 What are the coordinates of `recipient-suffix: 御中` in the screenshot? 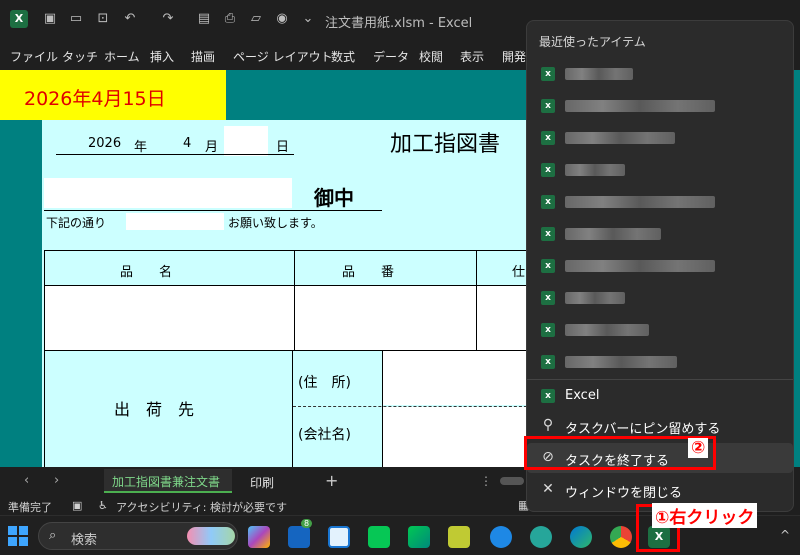 It's located at (334, 198).